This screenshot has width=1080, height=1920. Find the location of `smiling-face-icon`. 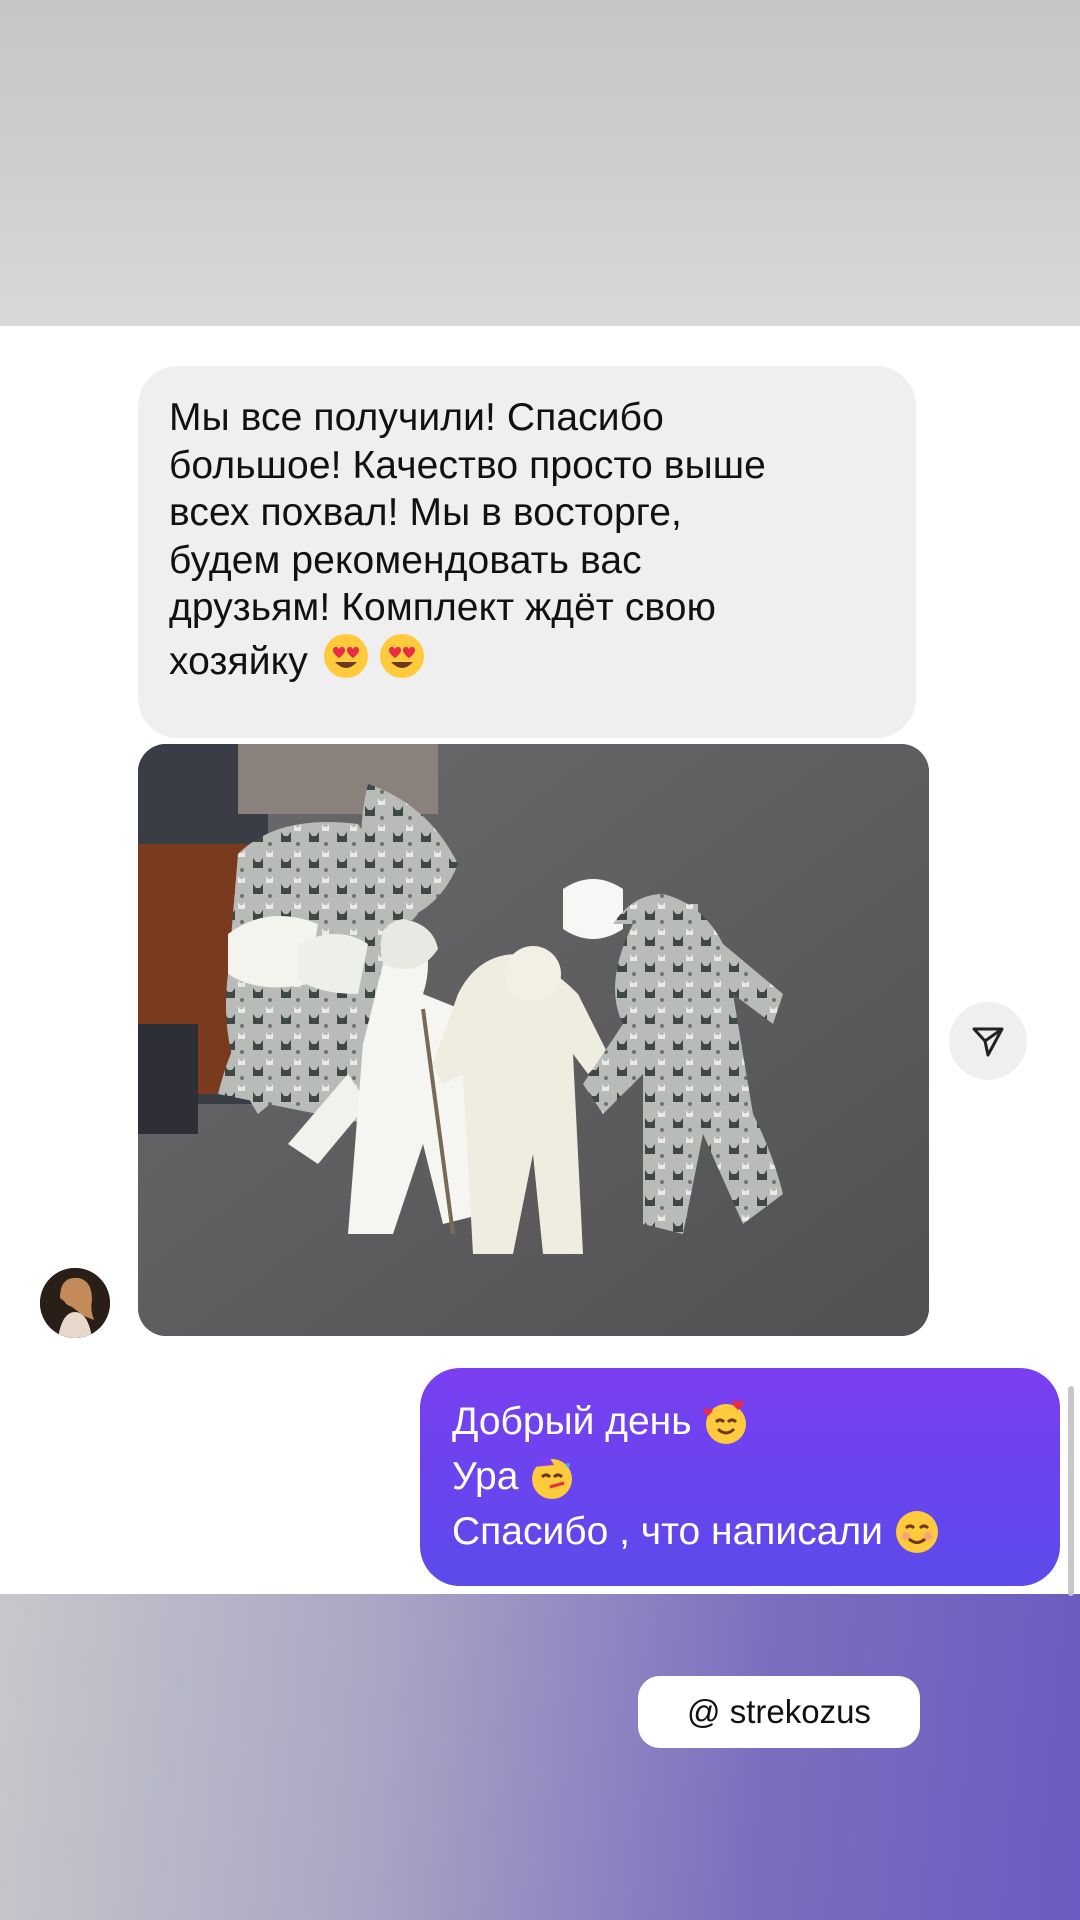

smiling-face-icon is located at coordinates (916, 1531).